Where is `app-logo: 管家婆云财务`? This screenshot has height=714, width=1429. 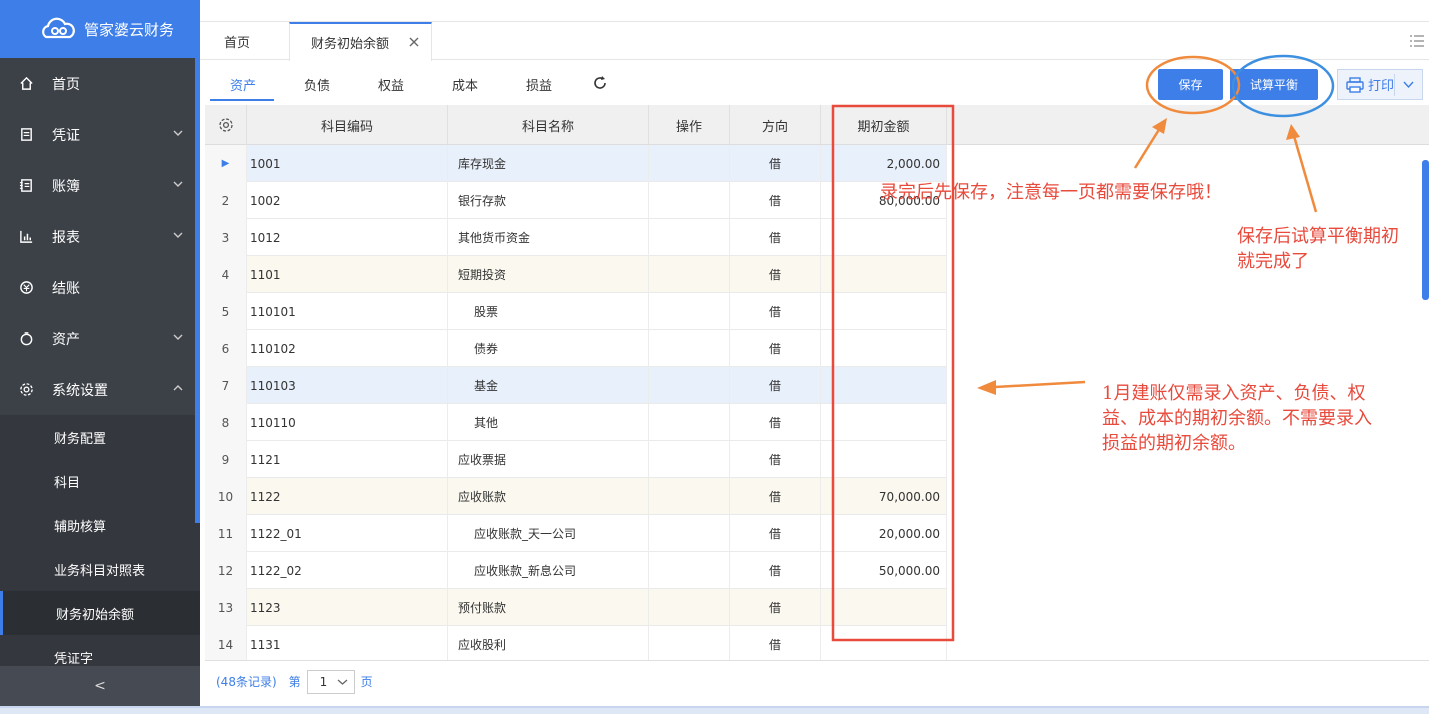 app-logo: 管家婆云财务 is located at coordinates (100, 29).